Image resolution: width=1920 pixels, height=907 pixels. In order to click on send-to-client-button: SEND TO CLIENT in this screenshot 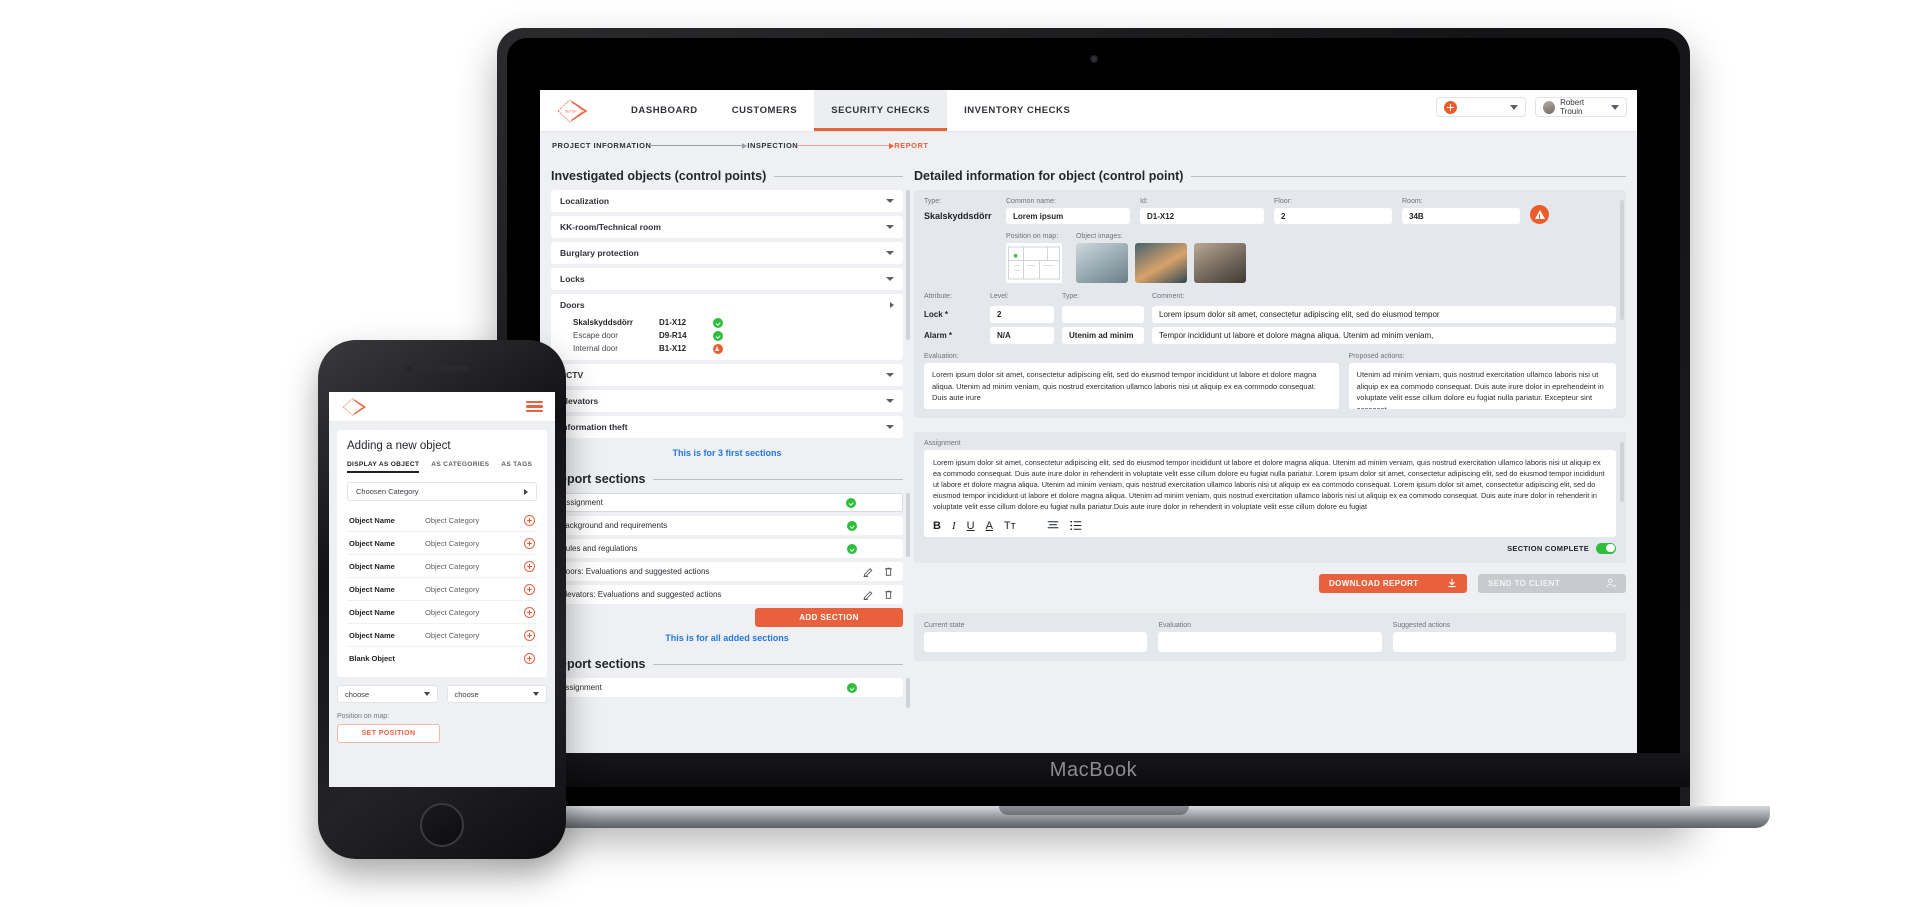, I will do `click(1552, 583)`.